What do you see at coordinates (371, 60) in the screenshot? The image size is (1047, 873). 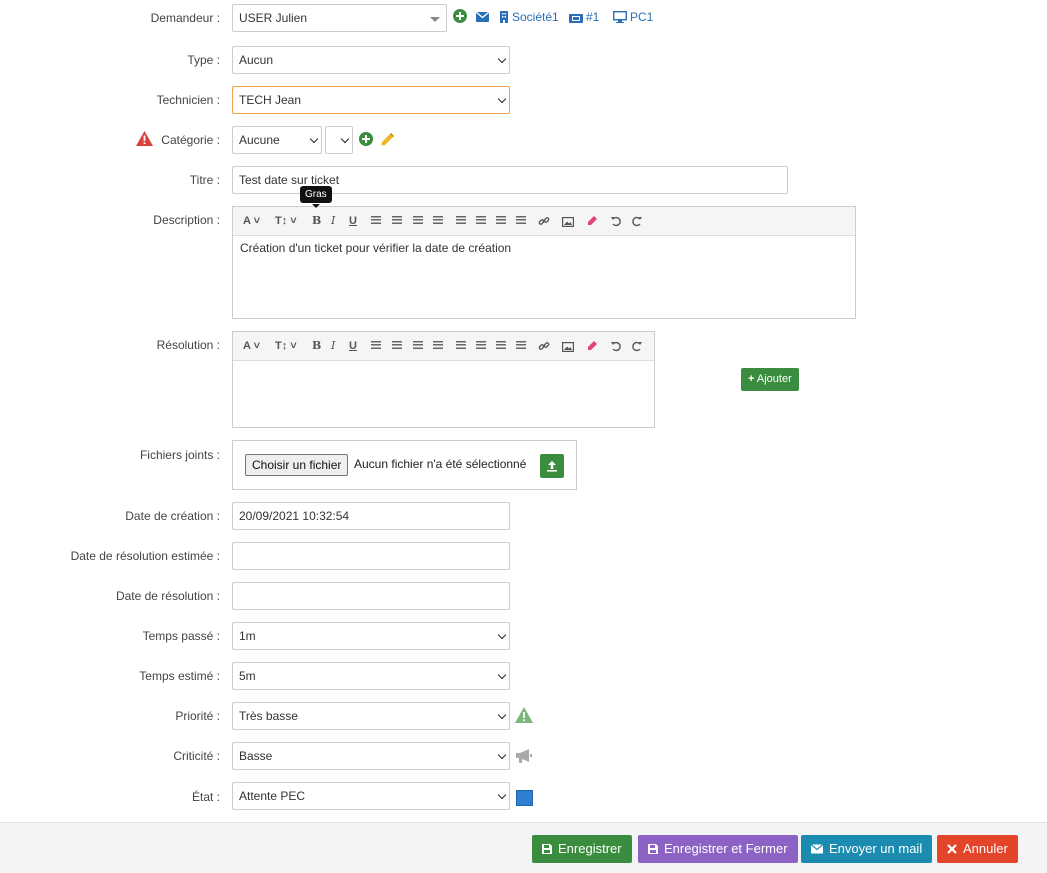 I see `type-select: Aucun` at bounding box center [371, 60].